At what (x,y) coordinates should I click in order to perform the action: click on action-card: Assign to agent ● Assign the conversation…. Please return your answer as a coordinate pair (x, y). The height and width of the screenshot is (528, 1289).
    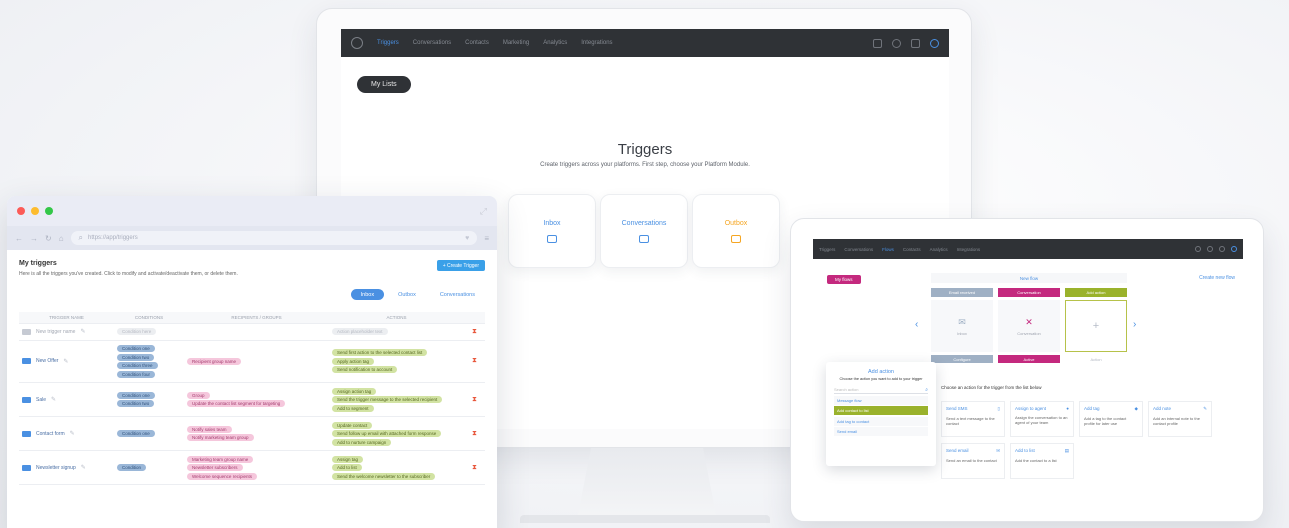
    Looking at the image, I should click on (1042, 419).